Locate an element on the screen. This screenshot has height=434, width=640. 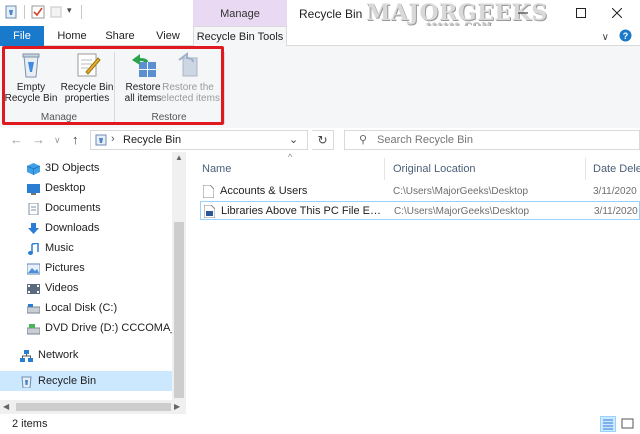
documents-icon is located at coordinates (33, 209).